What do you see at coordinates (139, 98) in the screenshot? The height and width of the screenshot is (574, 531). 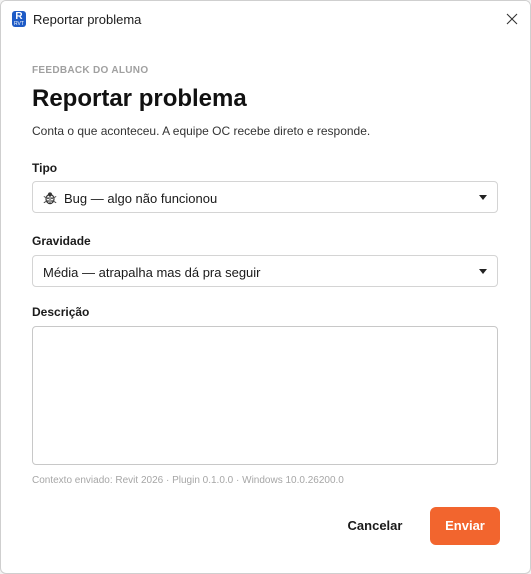 I see `page-title: Reportar problema` at bounding box center [139, 98].